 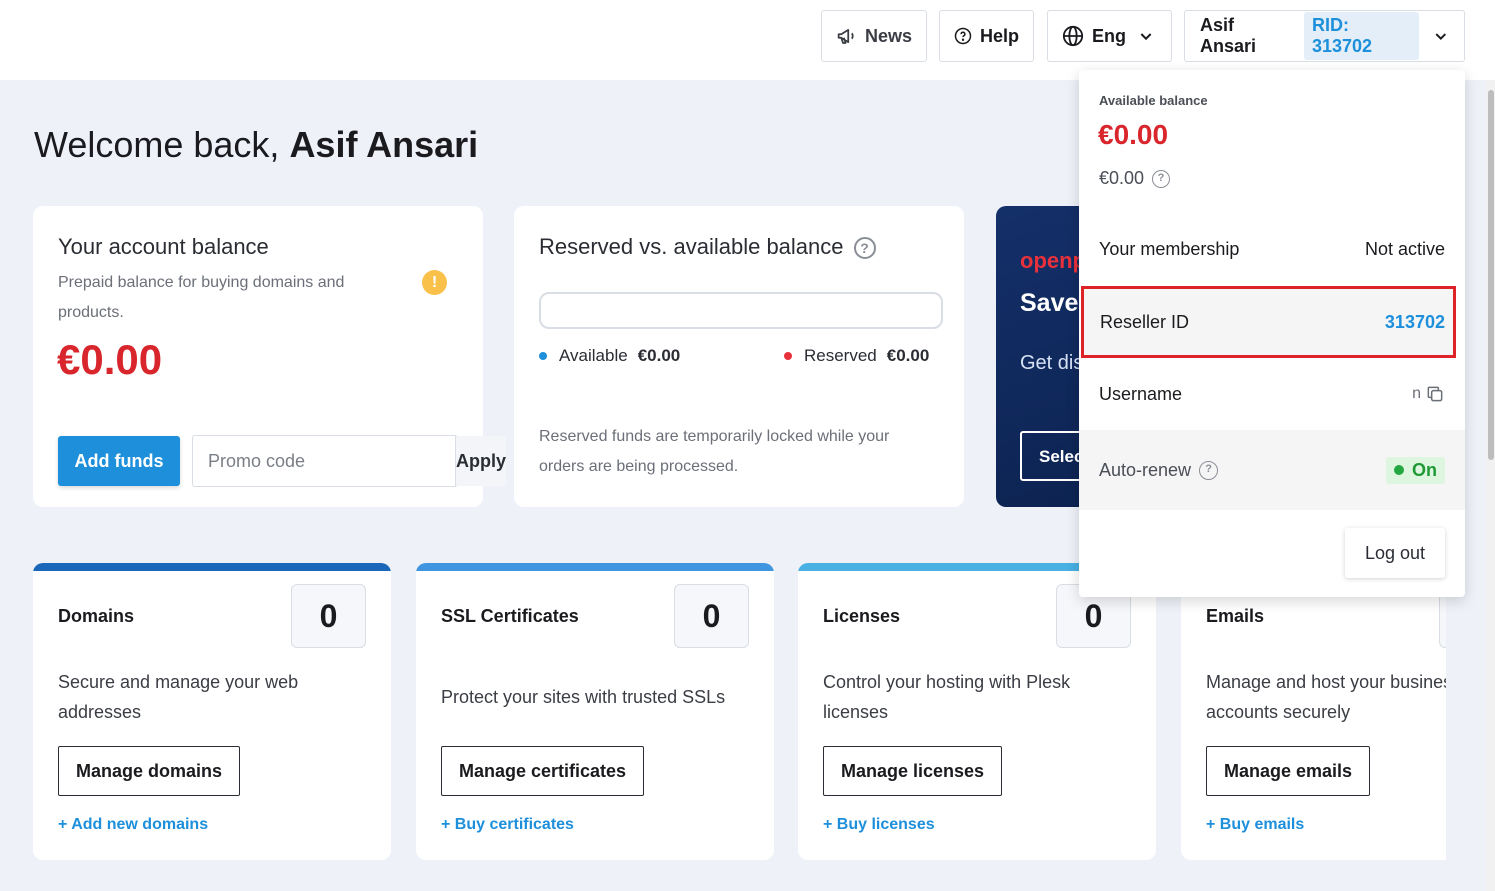 What do you see at coordinates (384, 144) in the screenshot?
I see `welcome-user-name: Asif Ansari` at bounding box center [384, 144].